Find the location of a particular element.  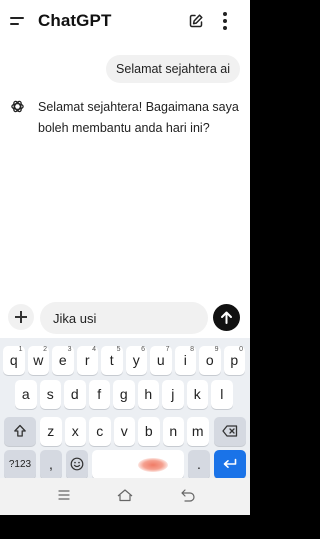

key-k: k is located at coordinates (197, 394).